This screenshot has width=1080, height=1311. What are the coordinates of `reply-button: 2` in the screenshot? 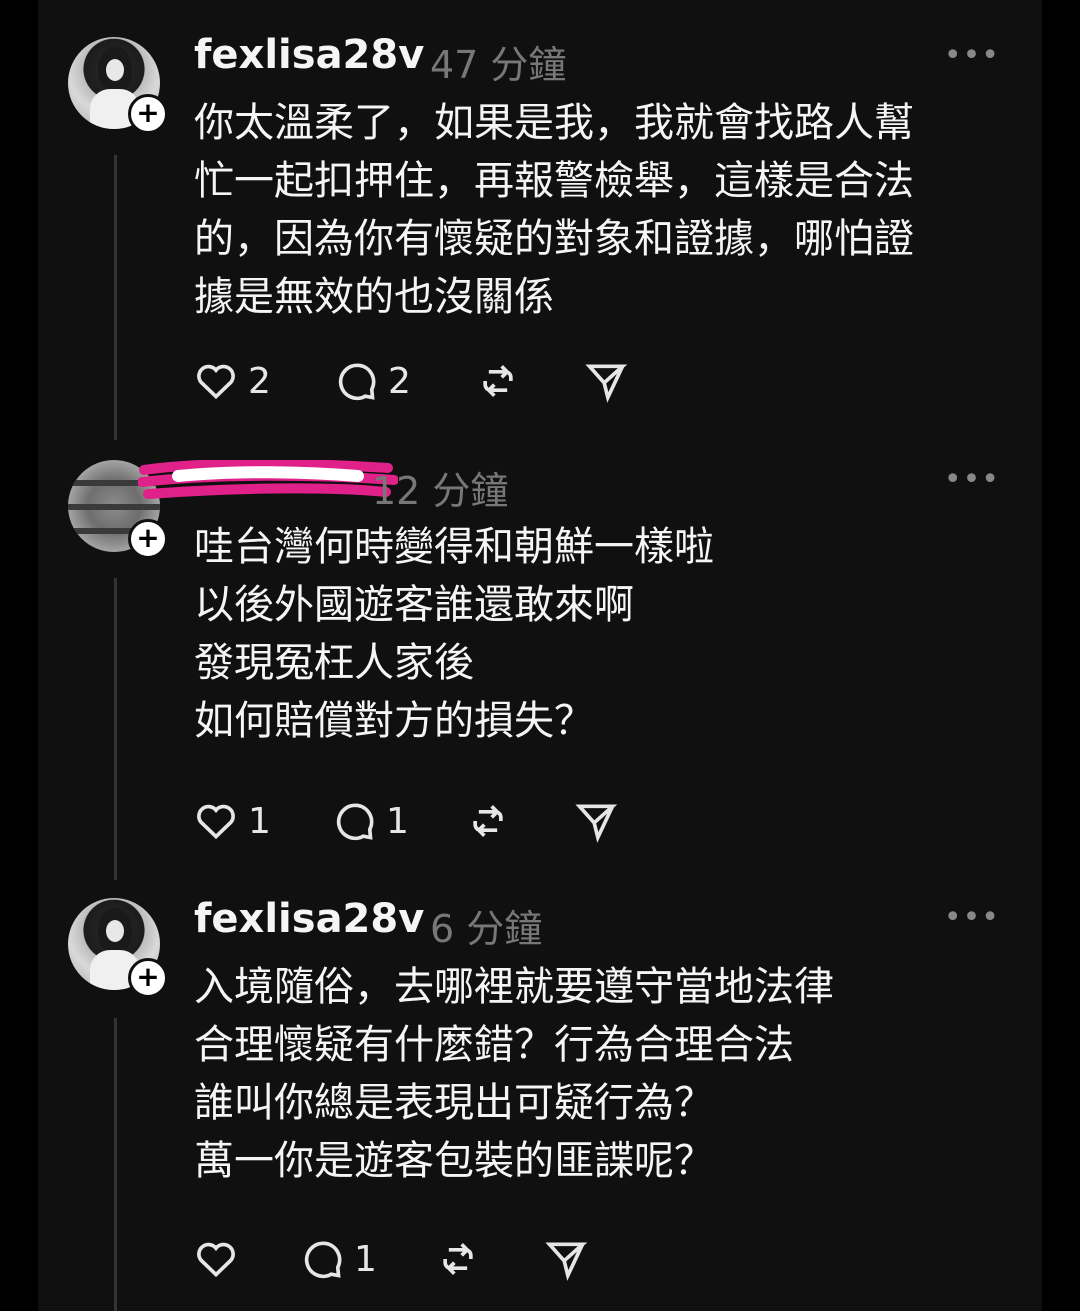 It's located at (372, 381).